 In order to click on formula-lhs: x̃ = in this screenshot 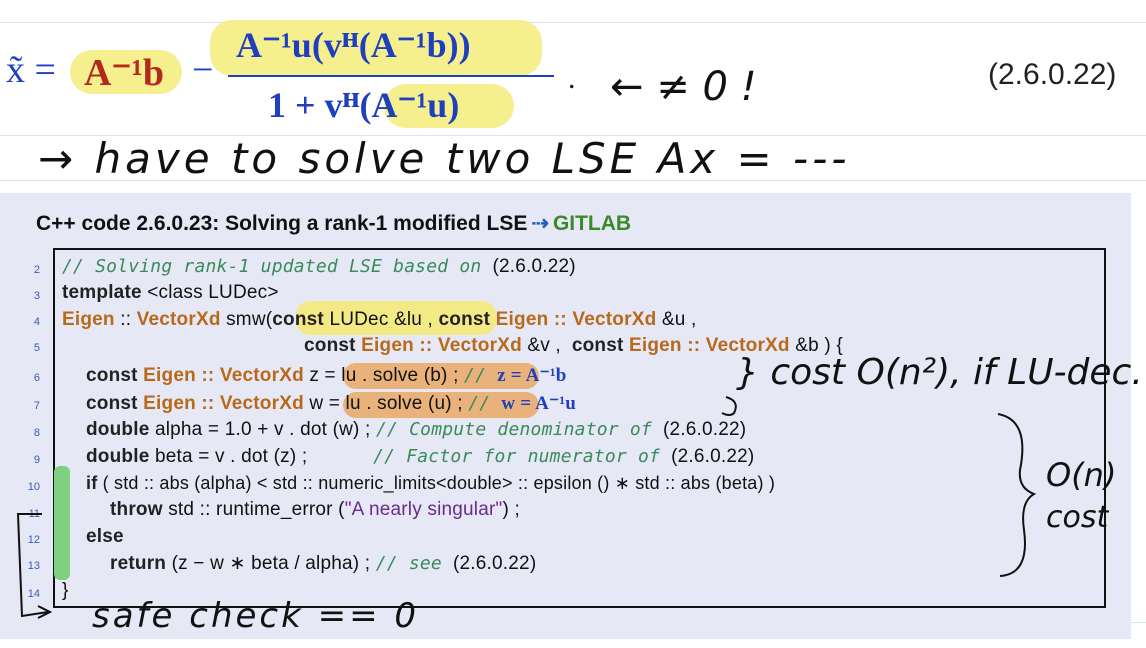, I will do `click(31, 70)`.